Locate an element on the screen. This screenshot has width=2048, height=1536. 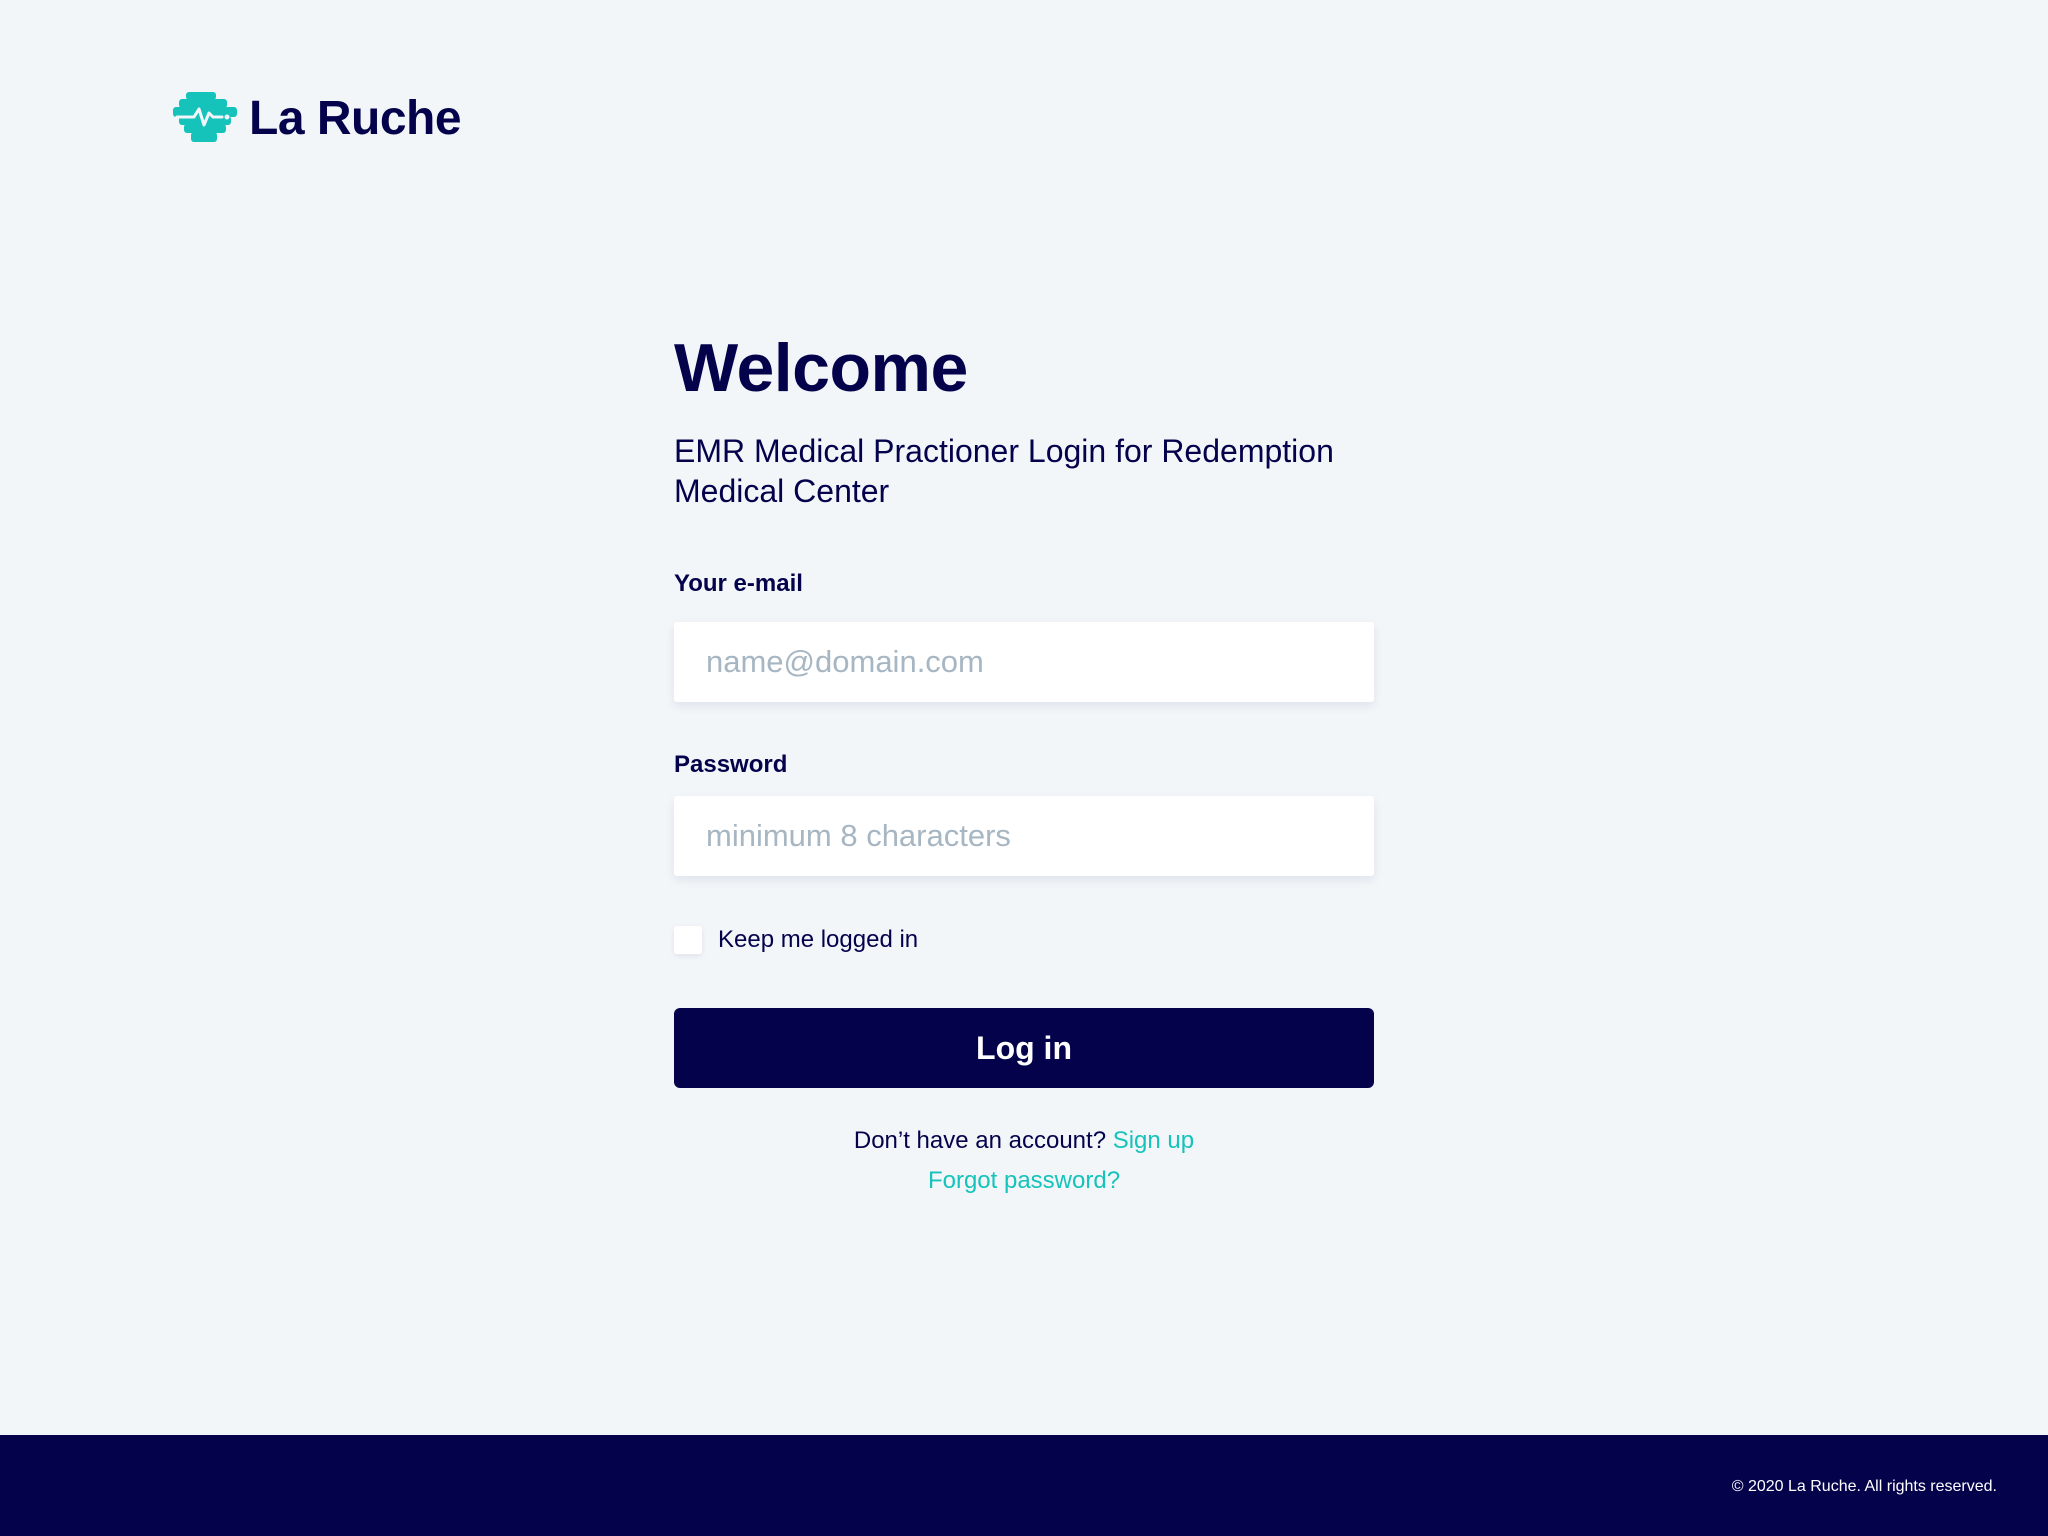
forgot-password-link: Forgot password? is located at coordinates (1024, 1180).